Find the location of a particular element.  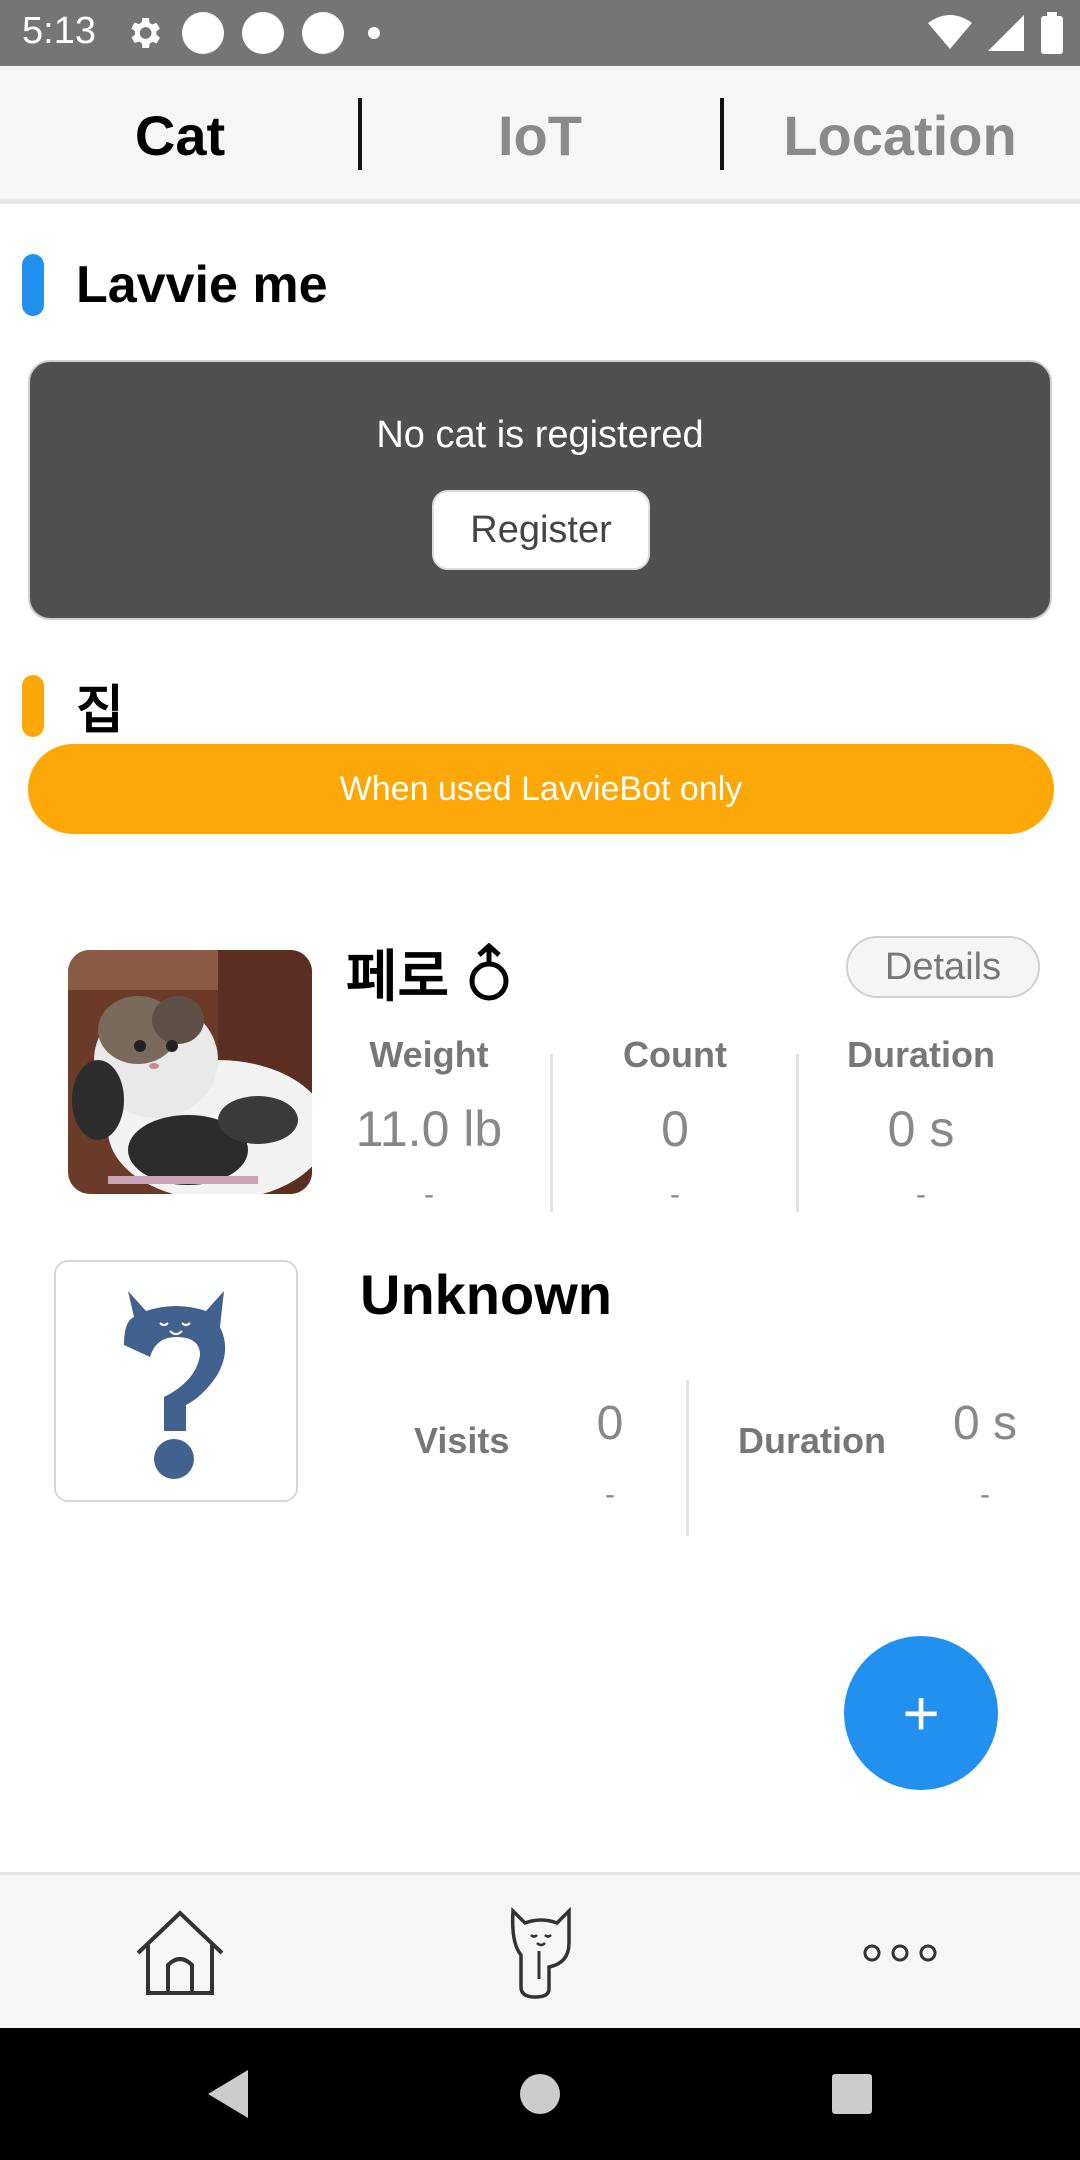

unknown-duration-label: Duration is located at coordinates (812, 1440).